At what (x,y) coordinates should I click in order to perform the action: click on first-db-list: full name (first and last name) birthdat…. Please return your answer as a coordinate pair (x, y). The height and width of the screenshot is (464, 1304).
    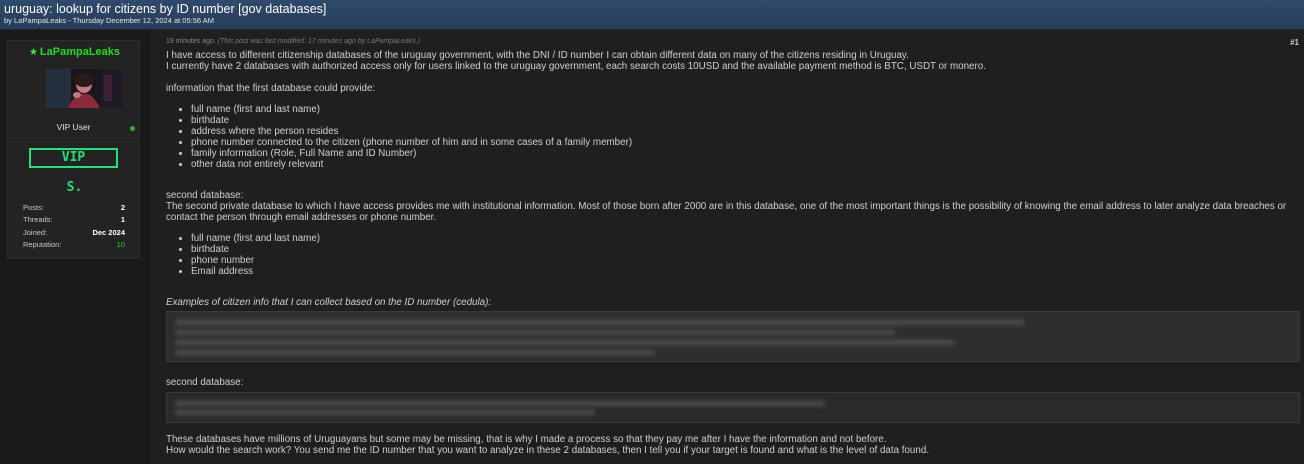
    Looking at the image, I should click on (746, 137).